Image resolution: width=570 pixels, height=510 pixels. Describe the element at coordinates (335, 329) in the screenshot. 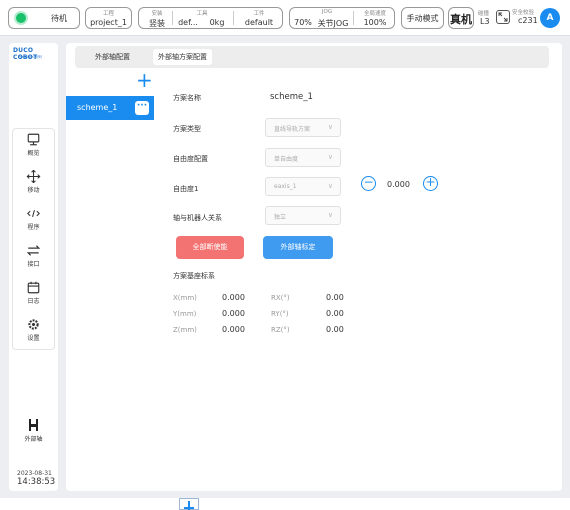

I see `coord-rz-value: 0.00` at that location.